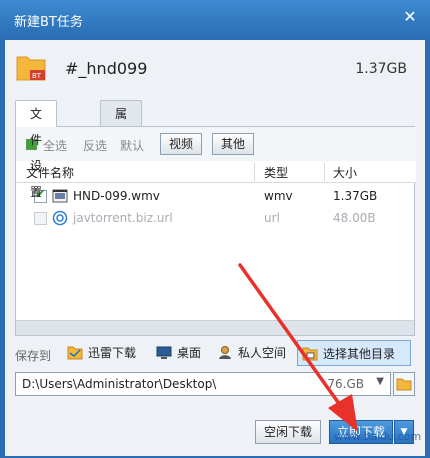 The height and width of the screenshot is (458, 430). What do you see at coordinates (112, 353) in the screenshot?
I see `save-option-label: 迅雷下载` at bounding box center [112, 353].